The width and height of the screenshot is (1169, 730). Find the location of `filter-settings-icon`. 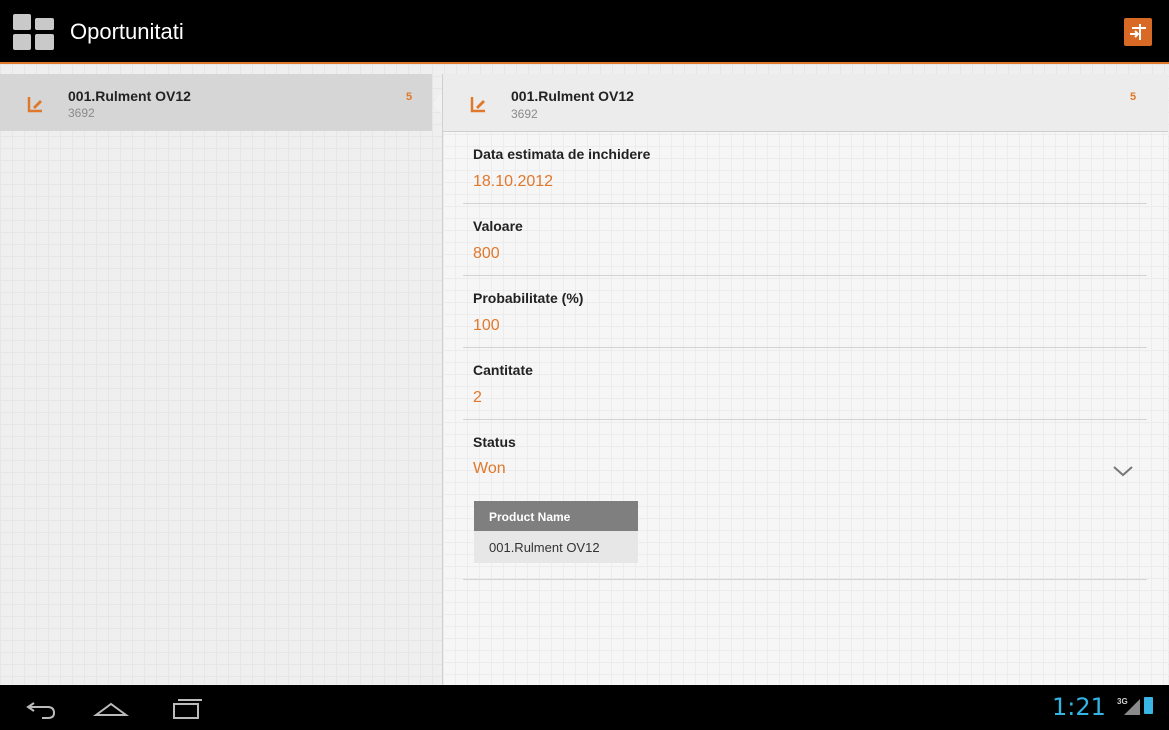

filter-settings-icon is located at coordinates (1138, 32).